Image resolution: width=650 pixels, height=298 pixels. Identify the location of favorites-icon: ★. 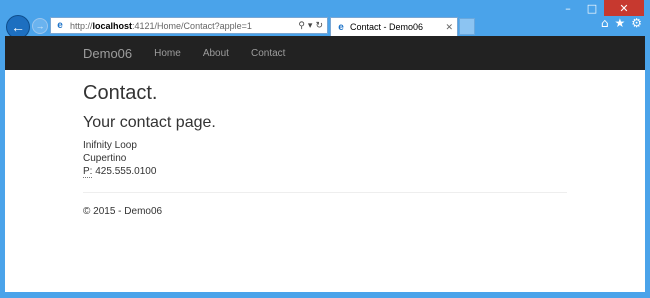
(619, 23).